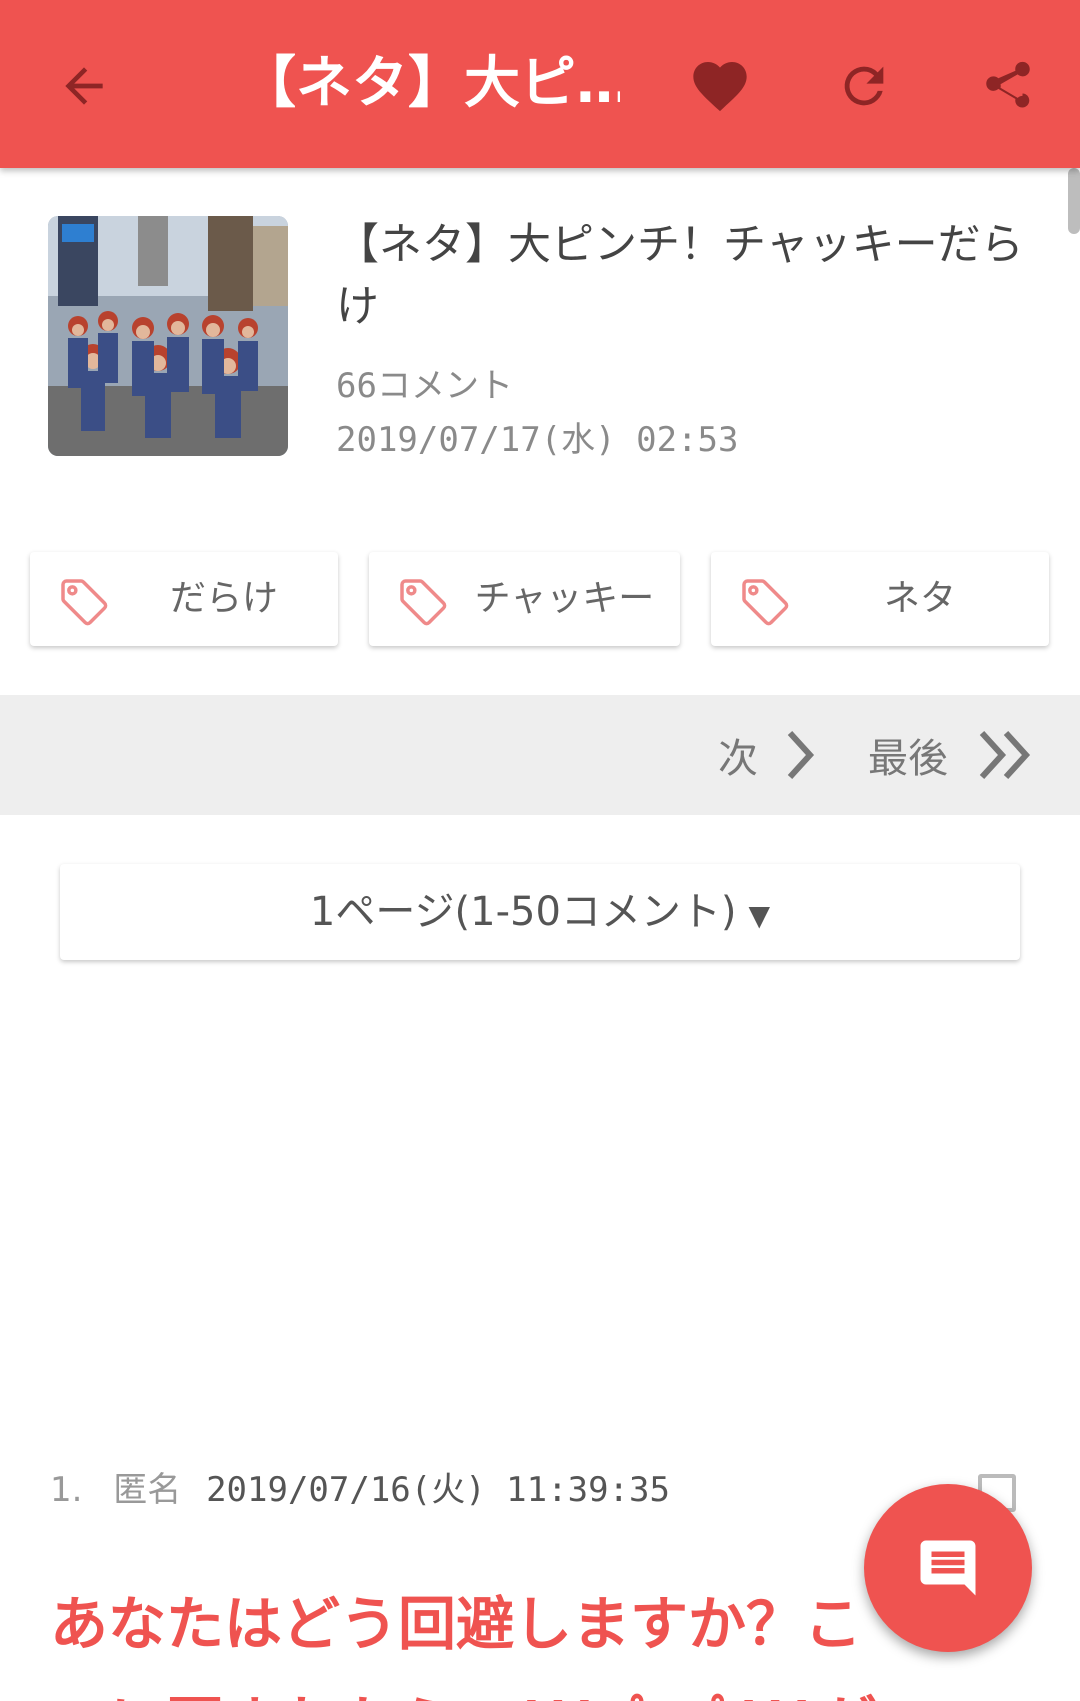 Image resolution: width=1080 pixels, height=1701 pixels. What do you see at coordinates (540, 755) in the screenshot?
I see `pagination-bar: 次 最後` at bounding box center [540, 755].